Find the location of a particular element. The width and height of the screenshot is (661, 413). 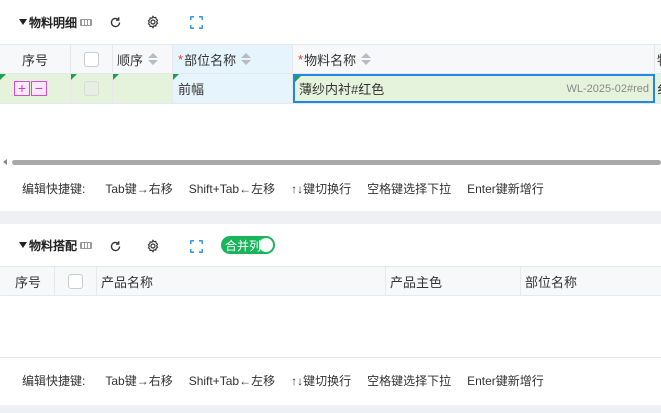

row-actions-cell: + − is located at coordinates (35, 88).